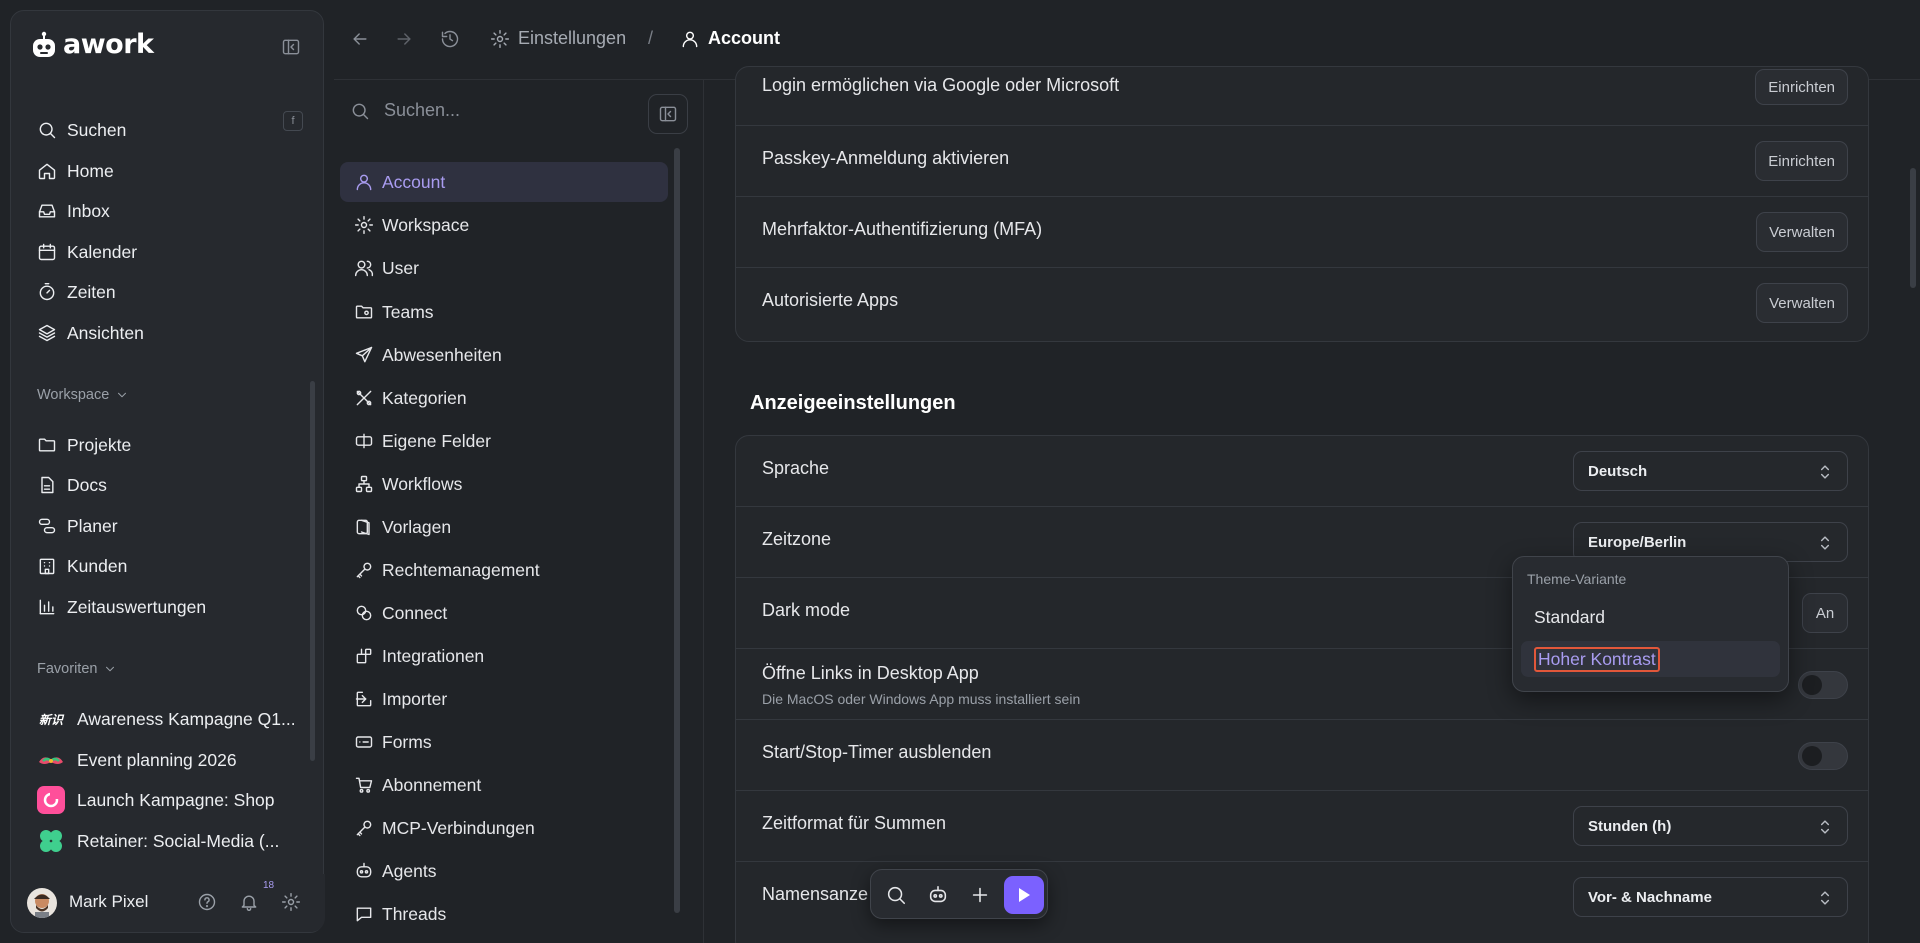 The height and width of the screenshot is (943, 1920). Describe the element at coordinates (51, 800) in the screenshot. I see `project-logo` at that location.